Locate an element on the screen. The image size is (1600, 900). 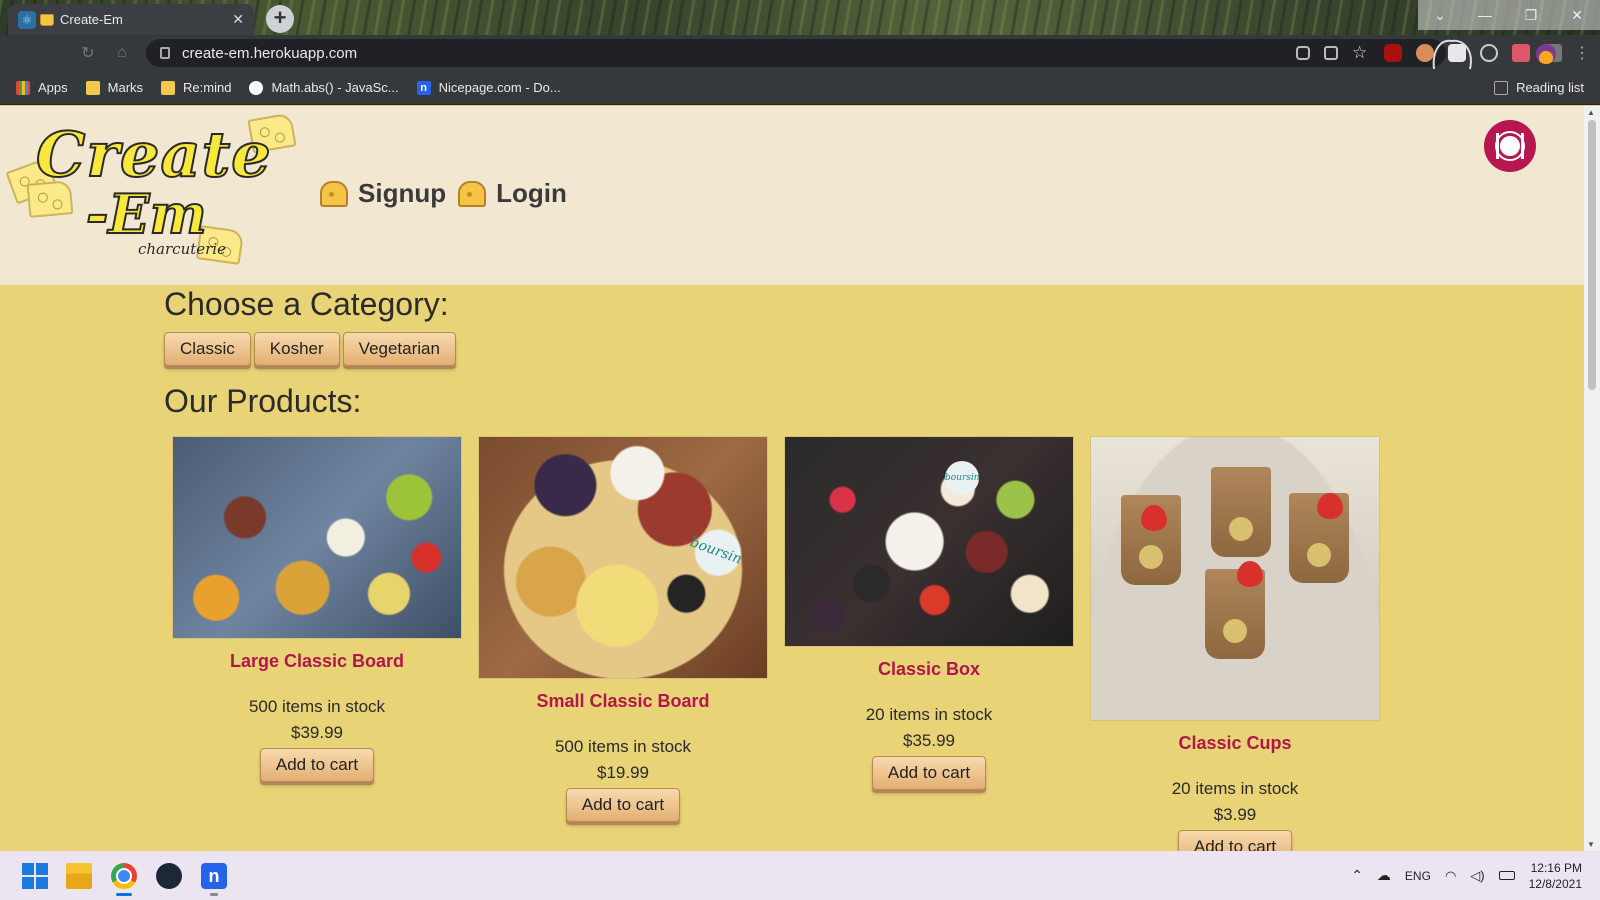
products-heading: Our Products: is located at coordinates (263, 401).